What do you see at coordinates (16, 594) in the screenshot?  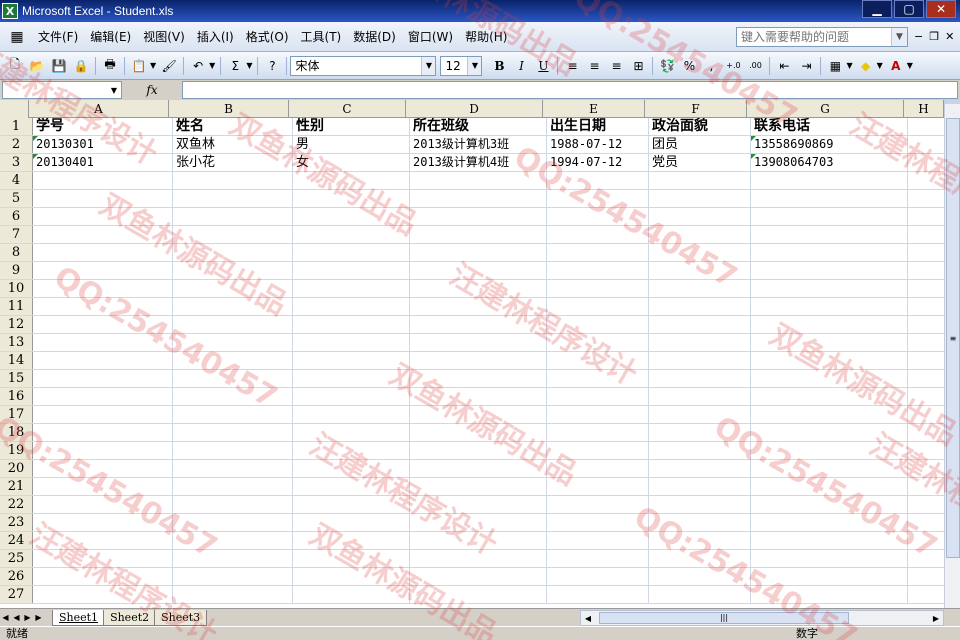 I see `row-header-27: 27` at bounding box center [16, 594].